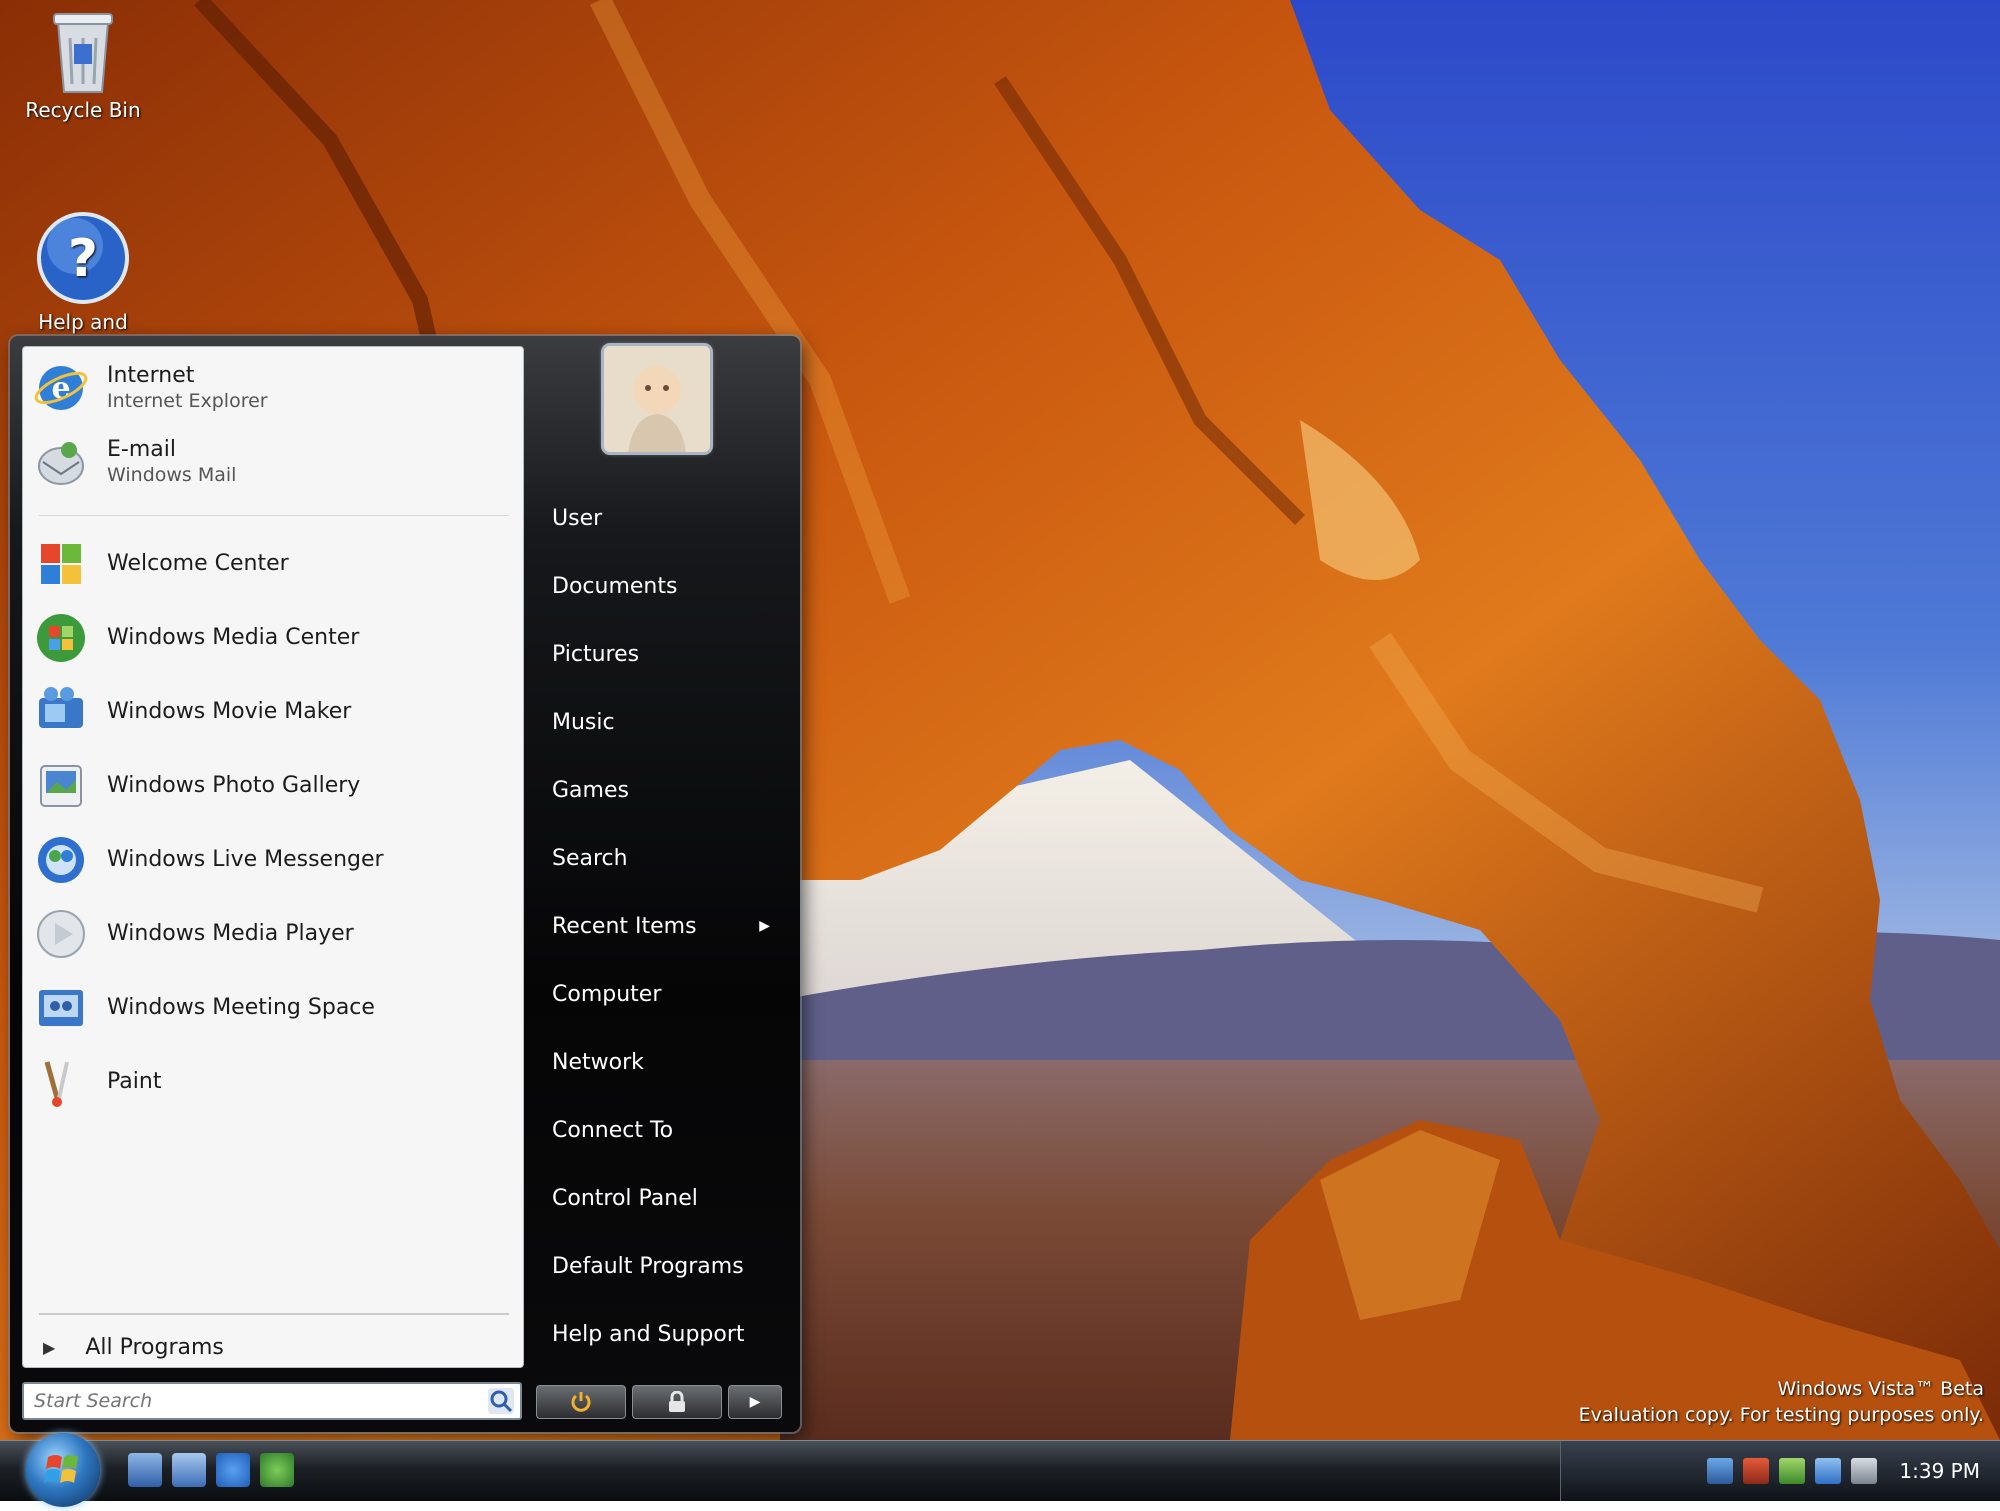 This screenshot has height=1511, width=2000. What do you see at coordinates (615, 586) in the screenshot?
I see `right-item-label: Documents` at bounding box center [615, 586].